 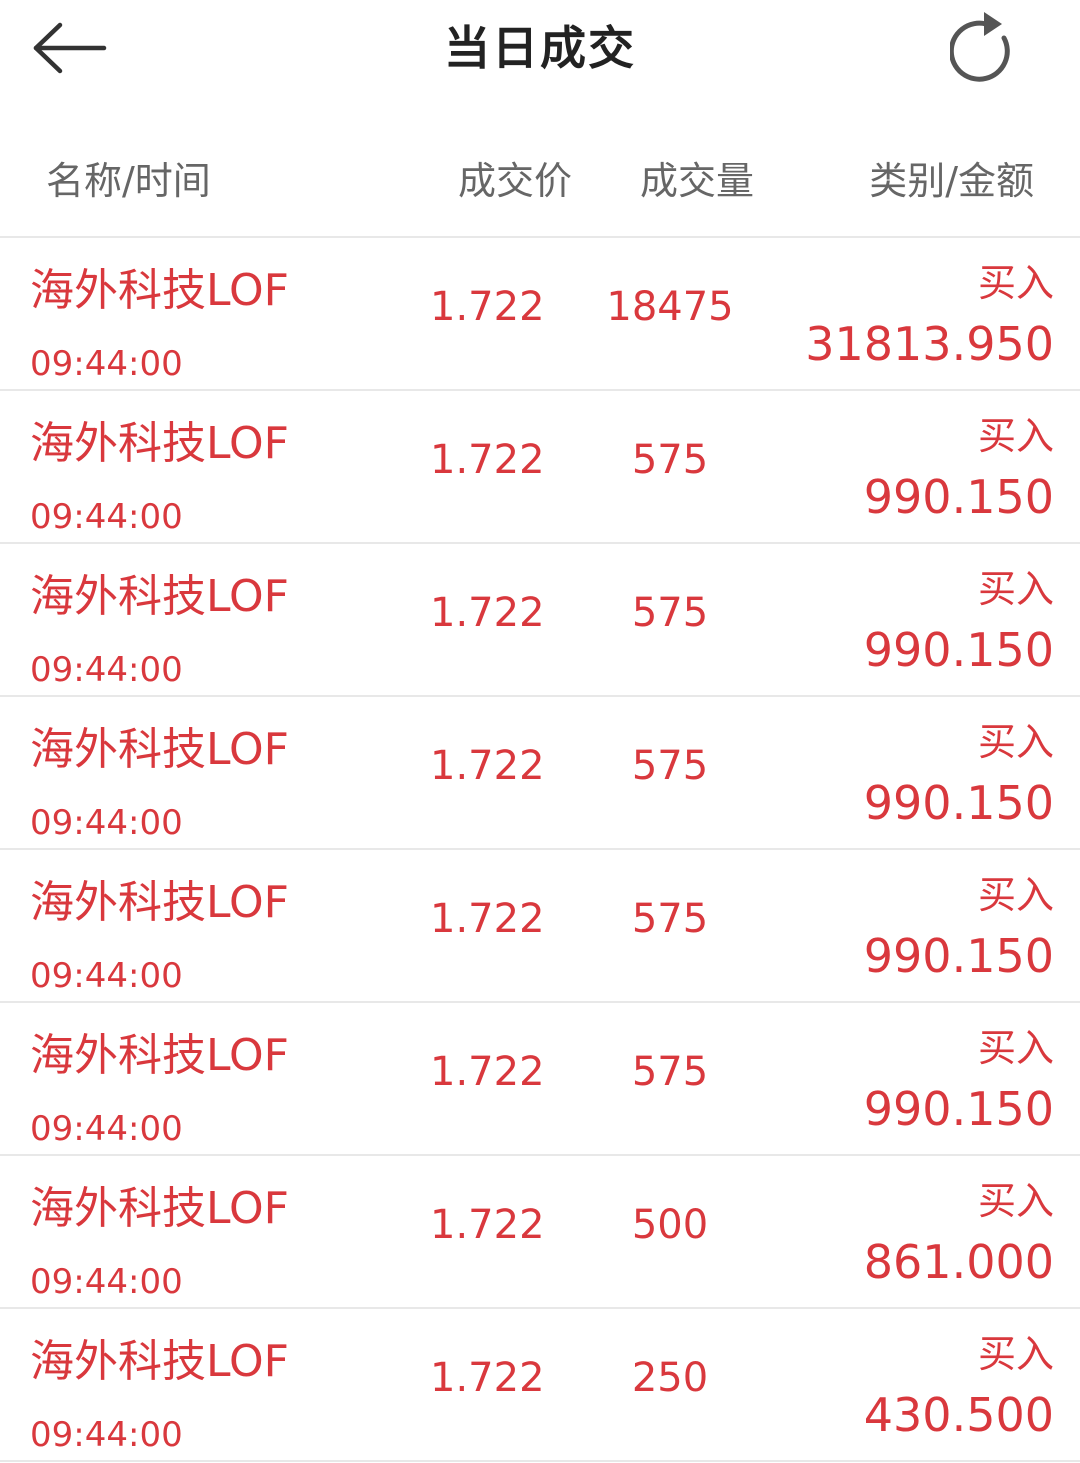 I want to click on column-header-row: 名称/时间 成交价 成交量 类别/金额, so click(x=540, y=173).